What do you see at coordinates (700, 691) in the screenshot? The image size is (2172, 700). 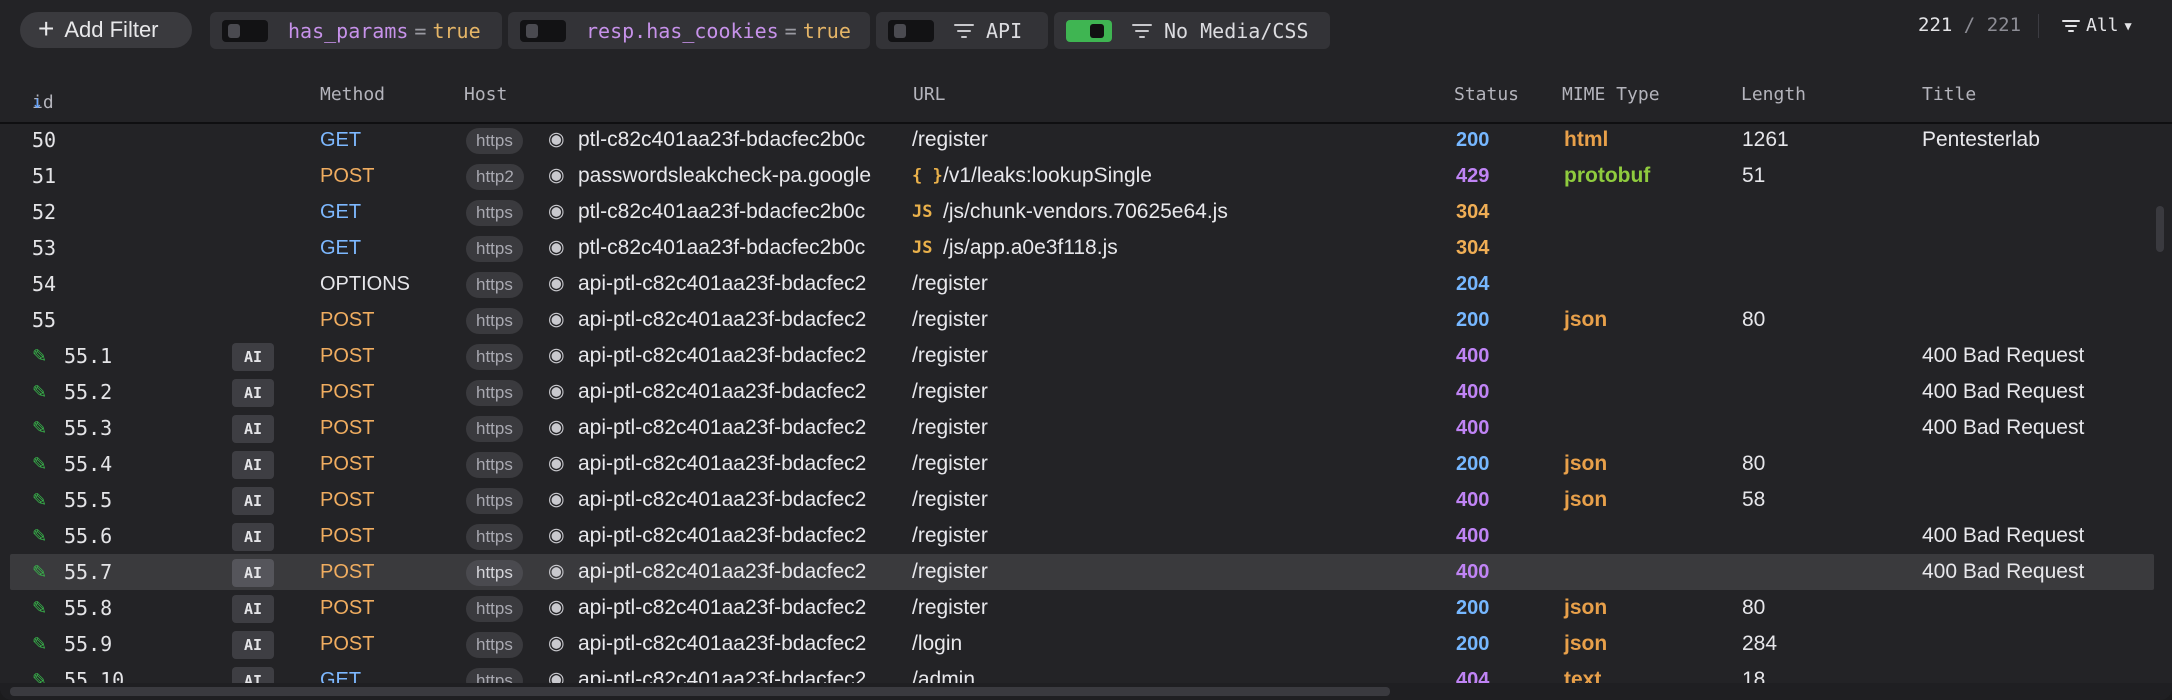 I see `horizontal-scrollbar` at bounding box center [700, 691].